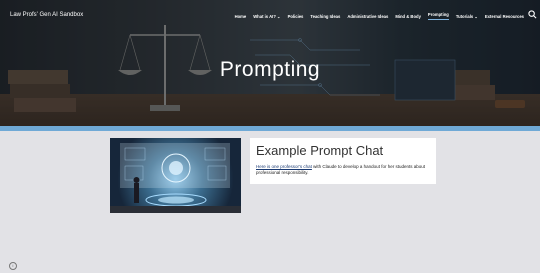  Describe the element at coordinates (270, 128) in the screenshot. I see `hero-accent-bar` at that location.